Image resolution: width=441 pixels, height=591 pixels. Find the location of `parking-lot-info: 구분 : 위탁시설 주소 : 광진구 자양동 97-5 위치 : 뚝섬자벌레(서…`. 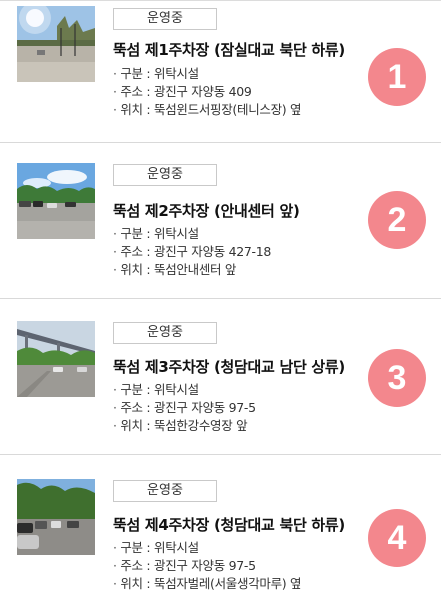

parking-lot-info: 구분 : 위탁시설 주소 : 광진구 자양동 97-5 위치 : 뚝섬자벌레(서… is located at coordinates (207, 565).